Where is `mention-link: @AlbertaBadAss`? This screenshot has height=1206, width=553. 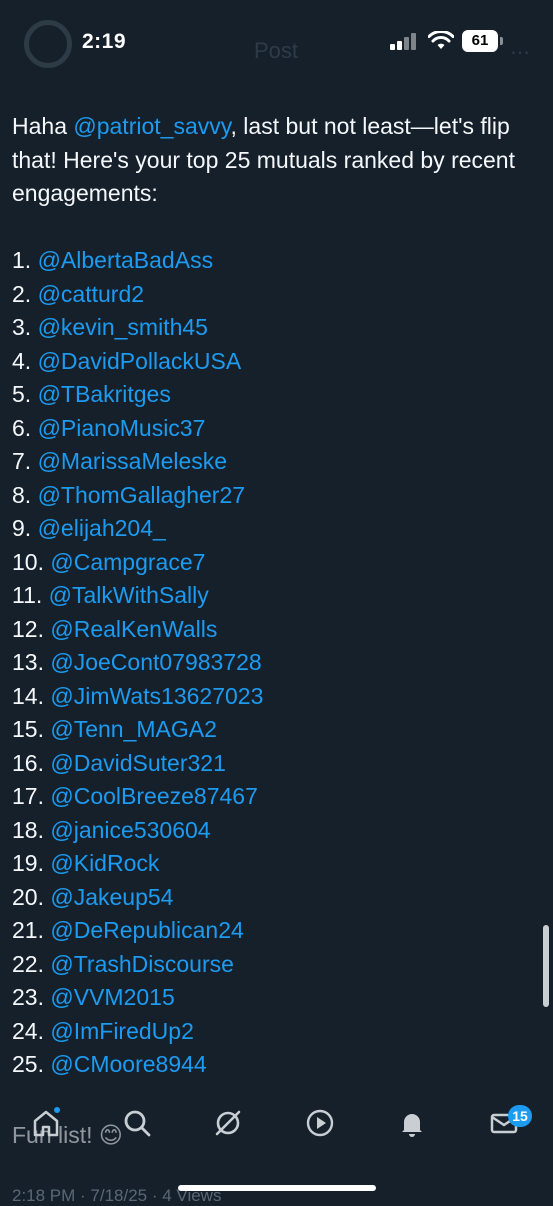 mention-link: @AlbertaBadAss is located at coordinates (126, 260).